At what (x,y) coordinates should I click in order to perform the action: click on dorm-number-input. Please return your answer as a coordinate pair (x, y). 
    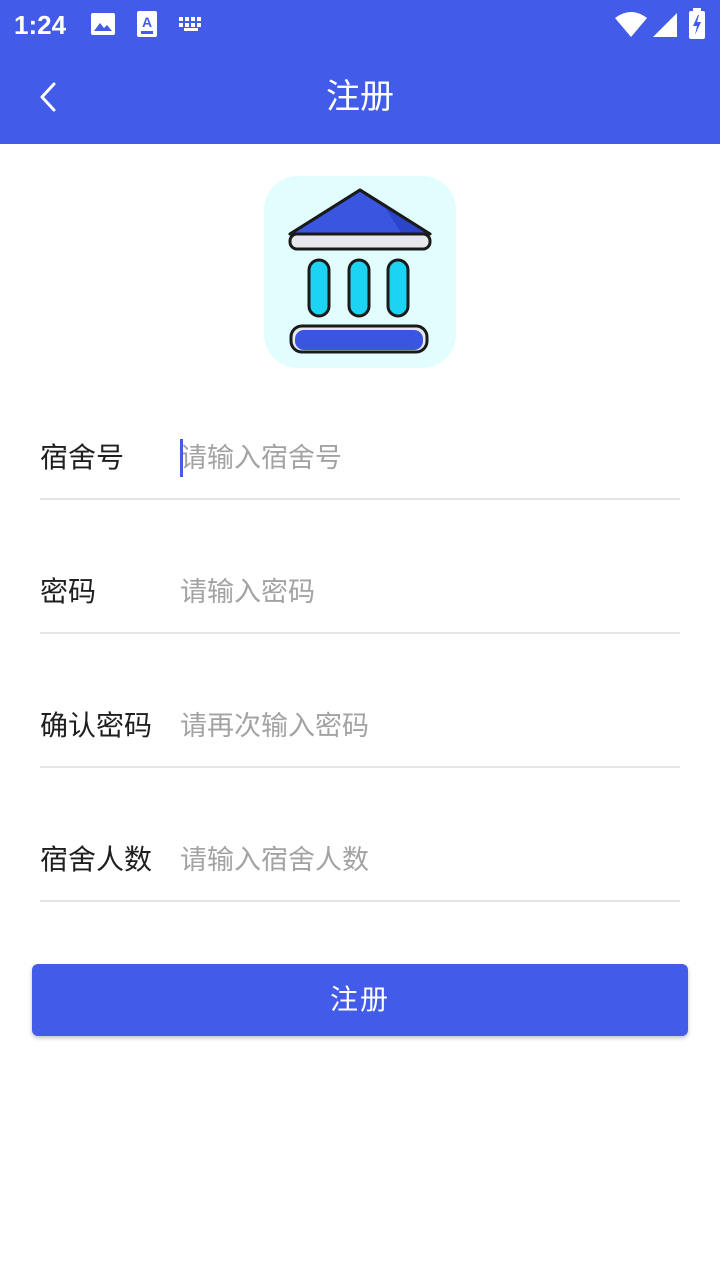
    Looking at the image, I should click on (428, 458).